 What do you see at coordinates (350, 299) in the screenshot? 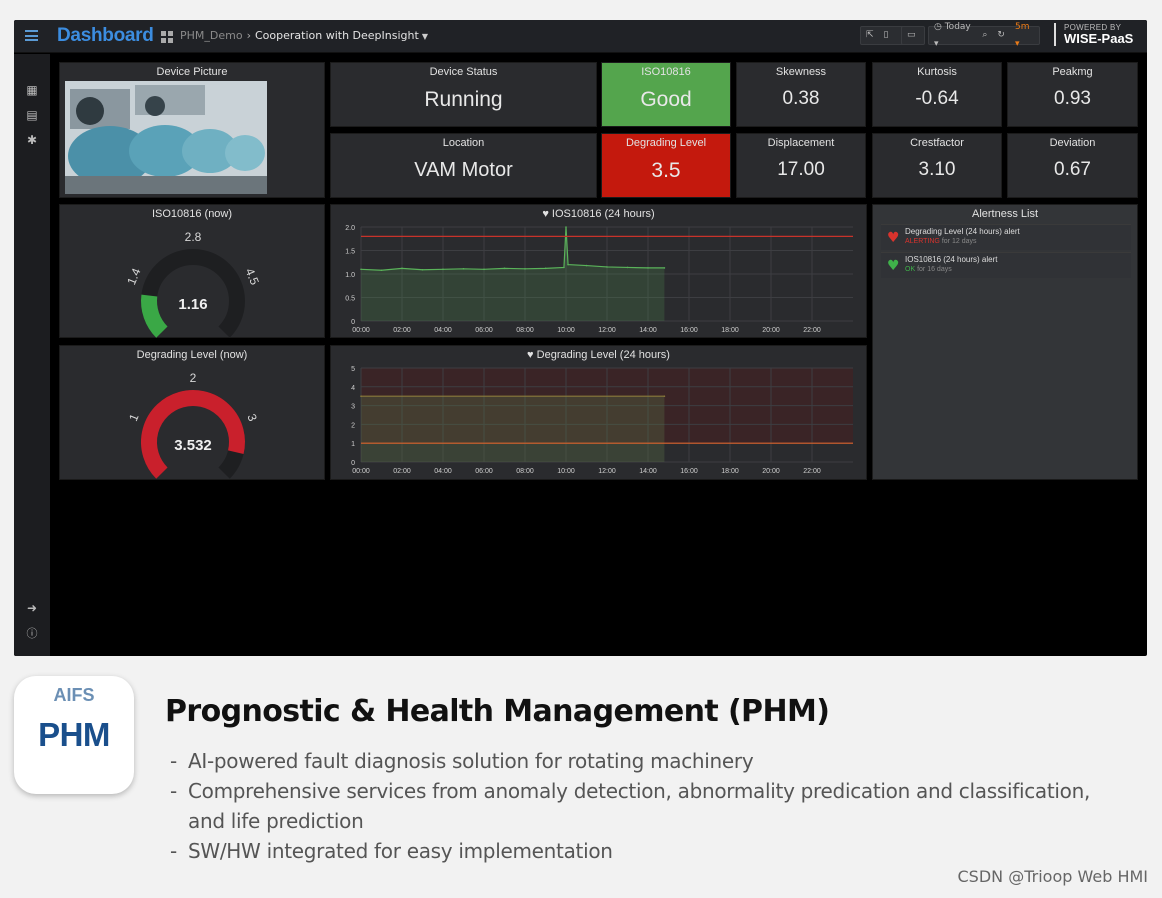
I see `y-tick-label: 0.5` at bounding box center [350, 299].